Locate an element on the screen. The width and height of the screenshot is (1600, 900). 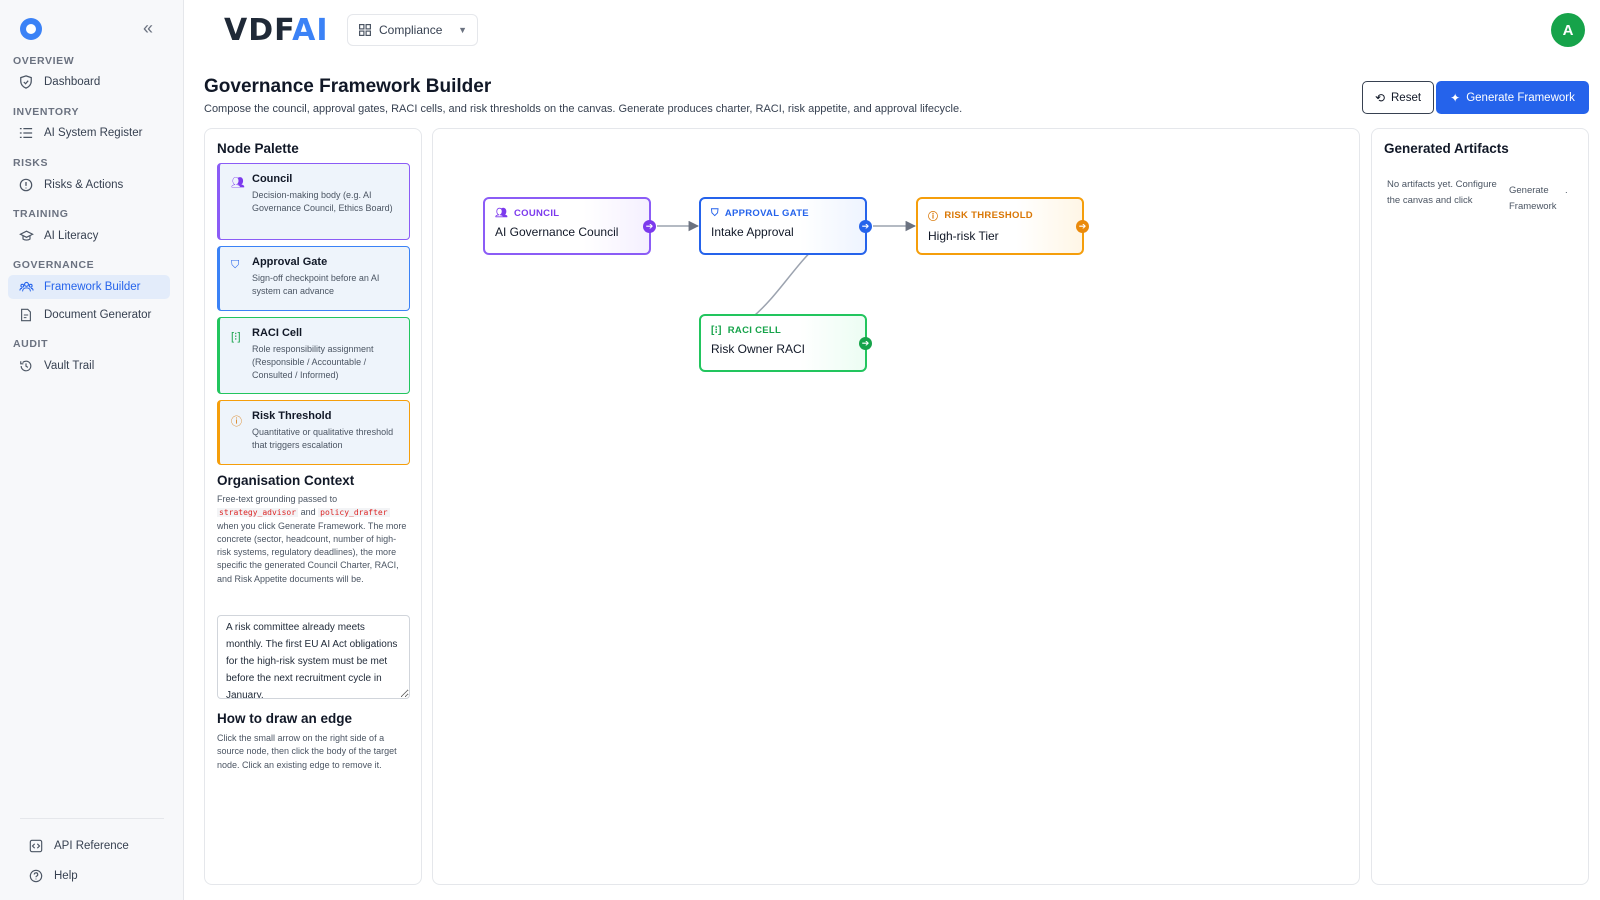
refresh-icon: ⟲ is located at coordinates (1379, 97).